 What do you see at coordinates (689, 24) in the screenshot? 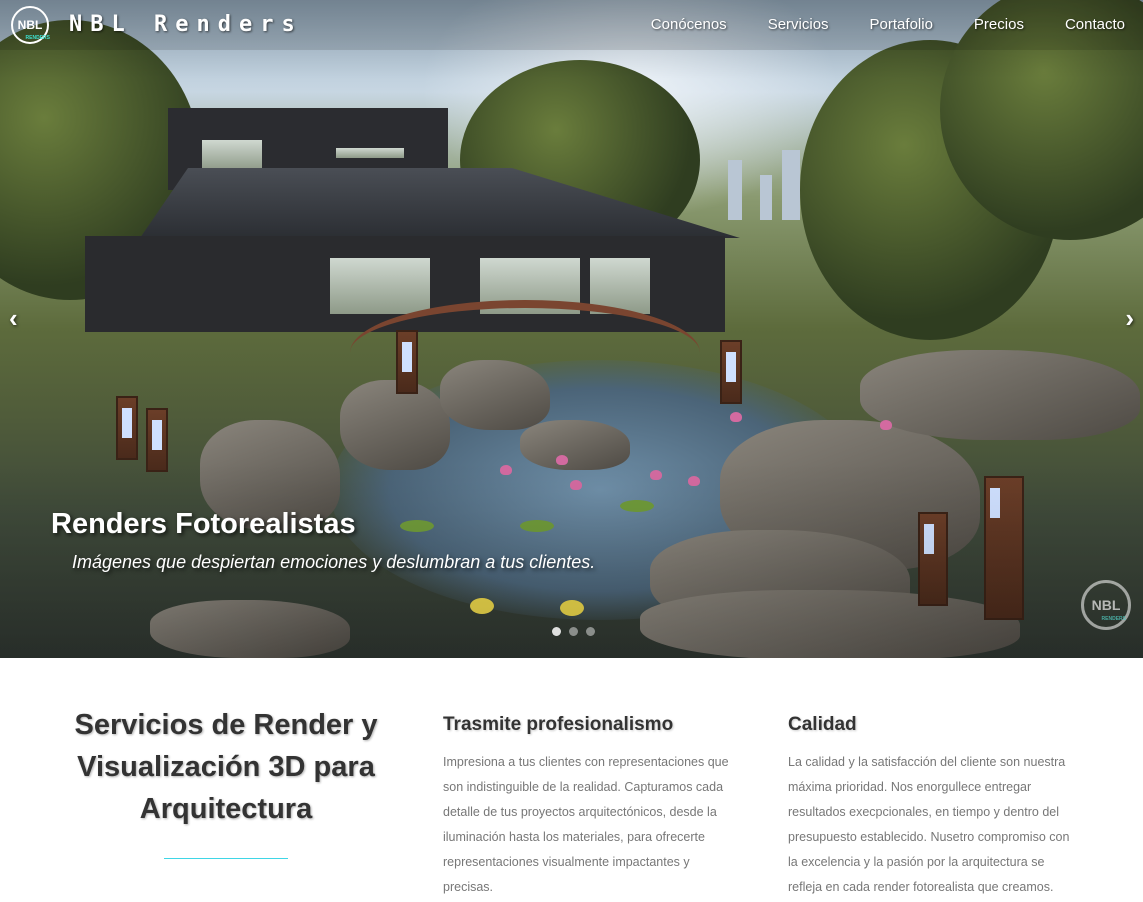
I see `nav-link-conocenos: Conócenos` at bounding box center [689, 24].